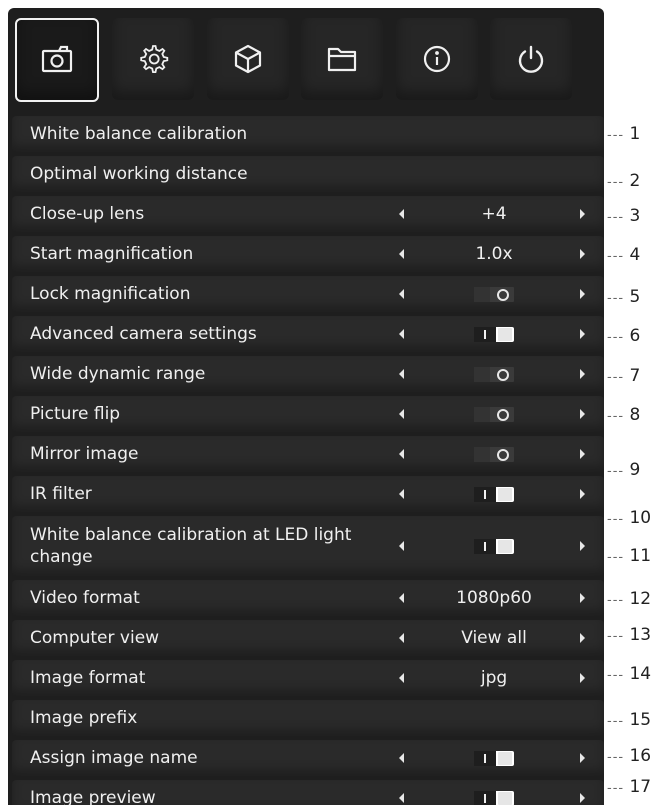  I want to click on cube-icon, so click(248, 59).